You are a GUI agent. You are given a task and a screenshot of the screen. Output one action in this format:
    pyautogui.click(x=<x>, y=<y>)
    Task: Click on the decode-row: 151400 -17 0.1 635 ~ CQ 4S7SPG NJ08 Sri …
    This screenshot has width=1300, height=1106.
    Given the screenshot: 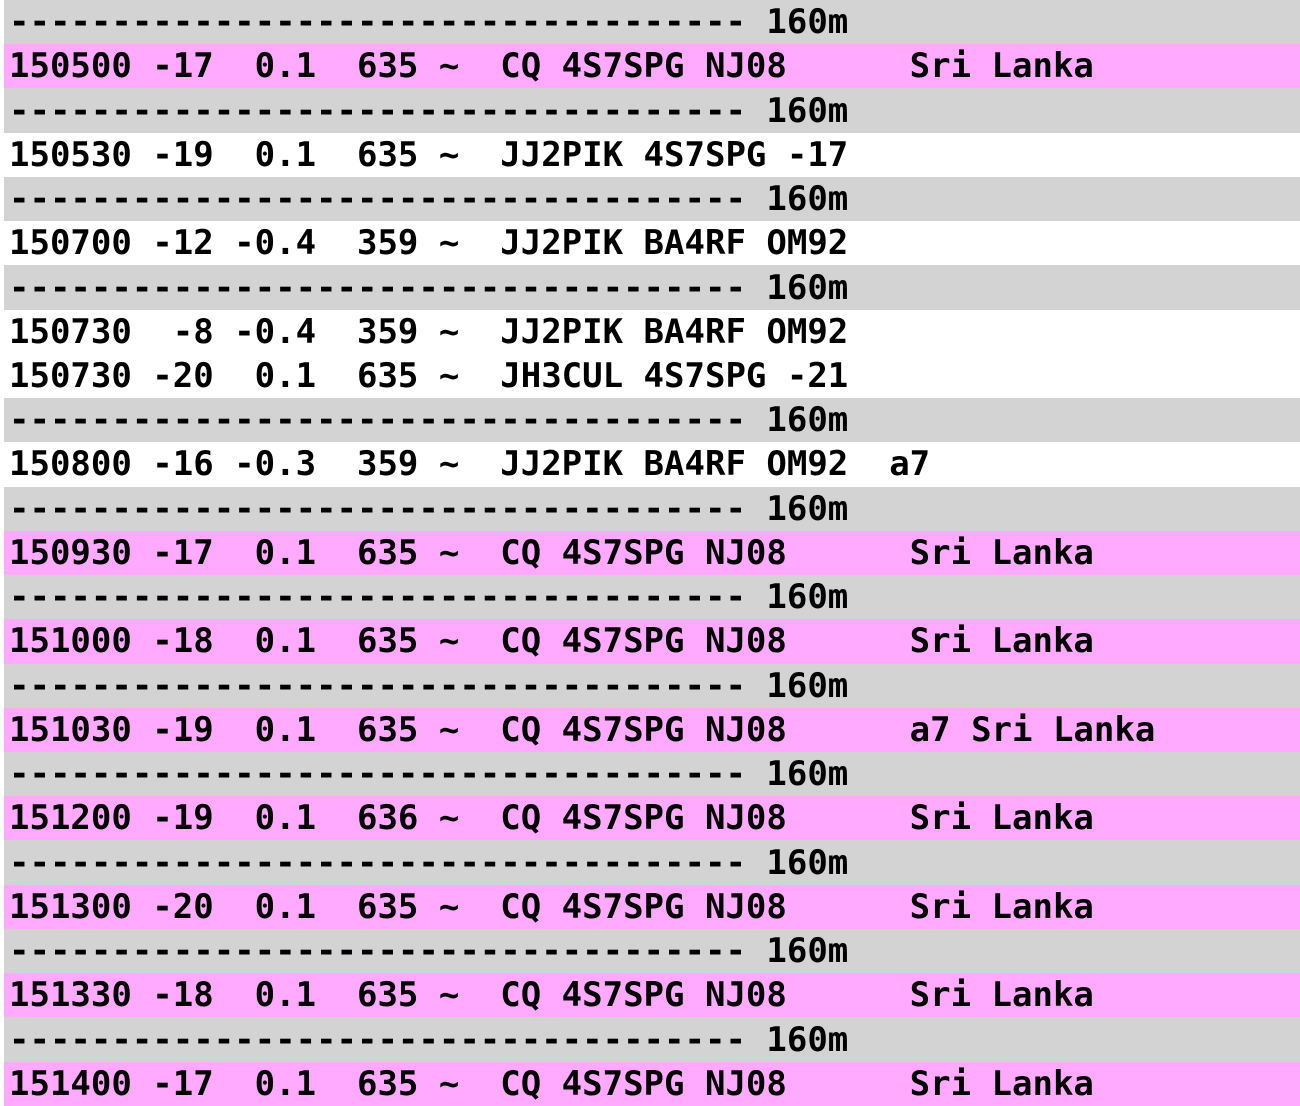 What is the action you would take?
    pyautogui.click(x=652, y=1083)
    